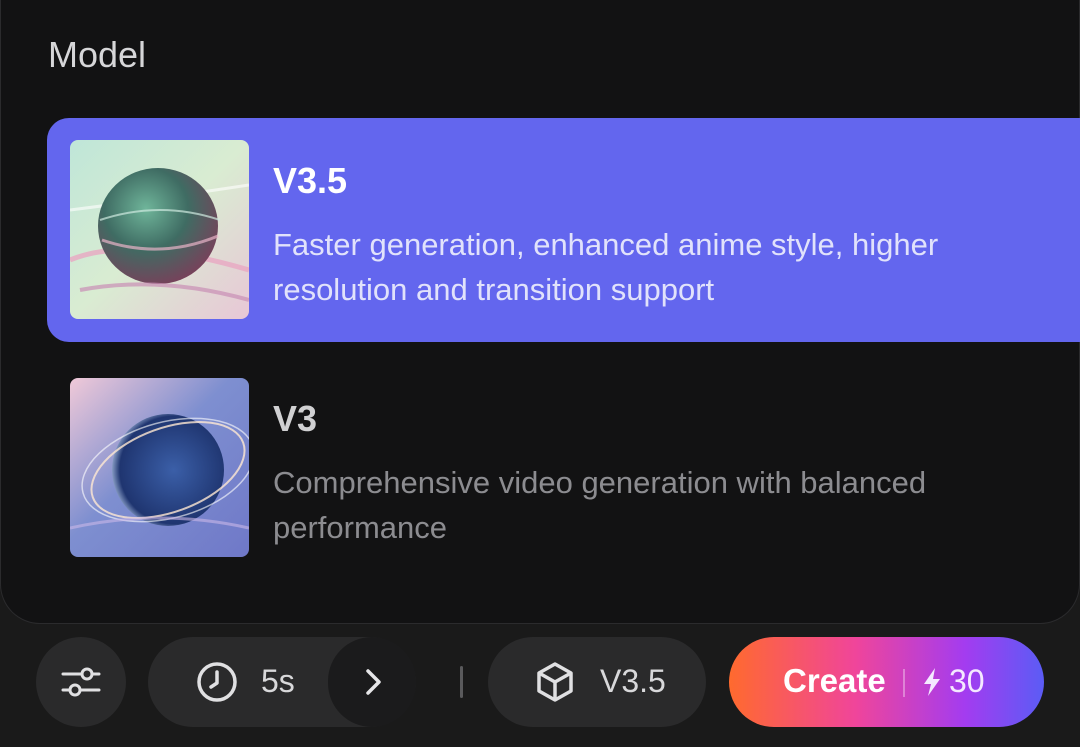  What do you see at coordinates (310, 180) in the screenshot?
I see `model-name: V3.5` at bounding box center [310, 180].